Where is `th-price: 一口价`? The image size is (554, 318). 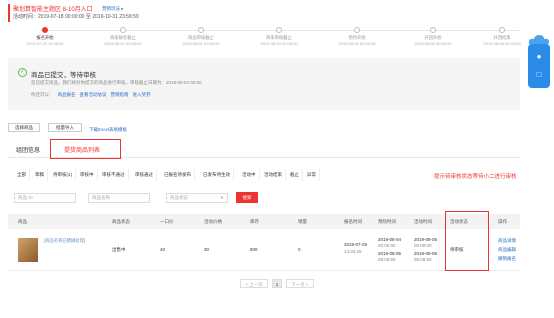
th-price: 一口价 is located at coordinates (167, 221).